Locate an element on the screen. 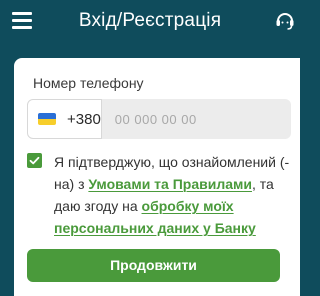  support-chat-icon is located at coordinates (285, 21).